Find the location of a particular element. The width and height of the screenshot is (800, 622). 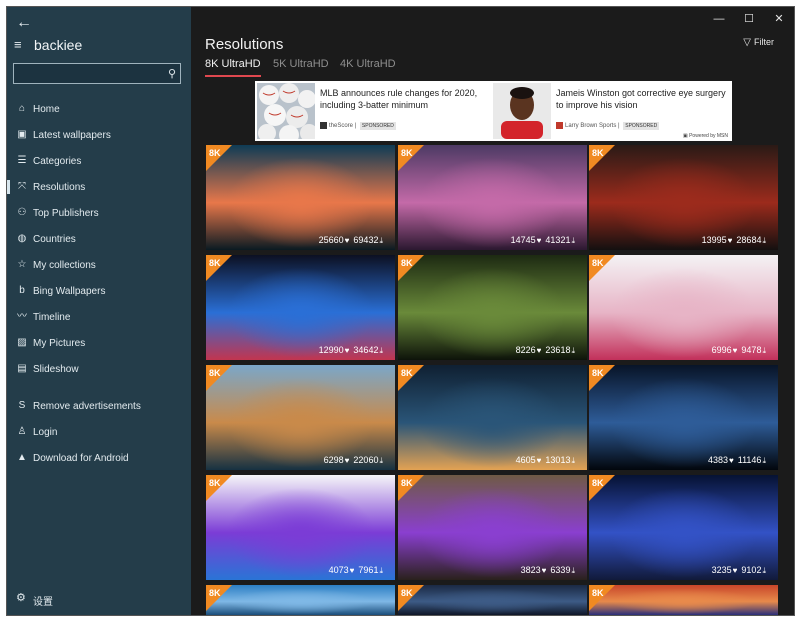

funnel-icon: ▽ is located at coordinates (747, 42).